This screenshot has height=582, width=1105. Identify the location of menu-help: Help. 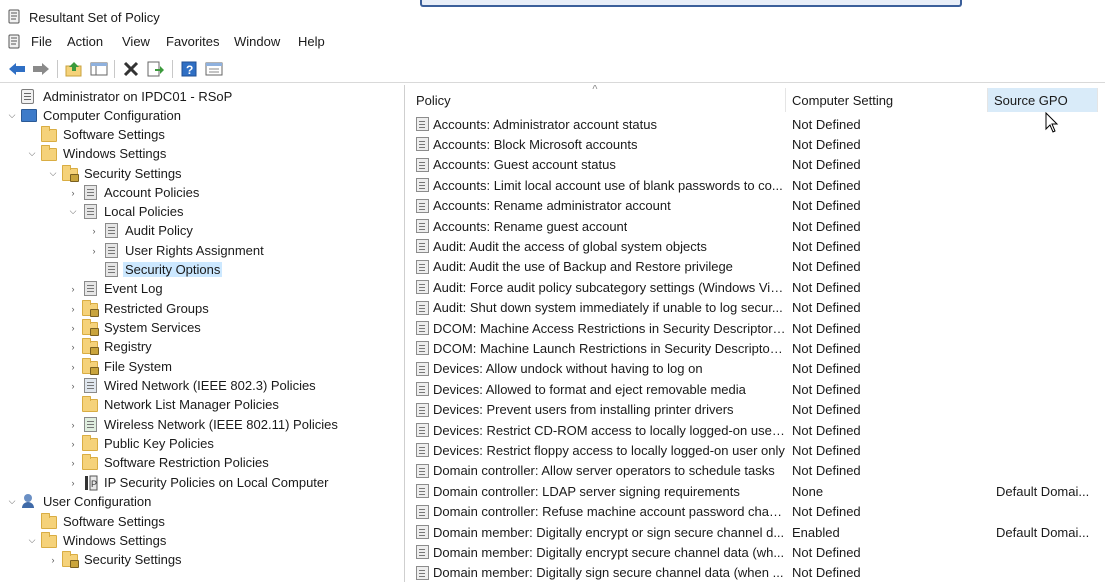
(311, 41).